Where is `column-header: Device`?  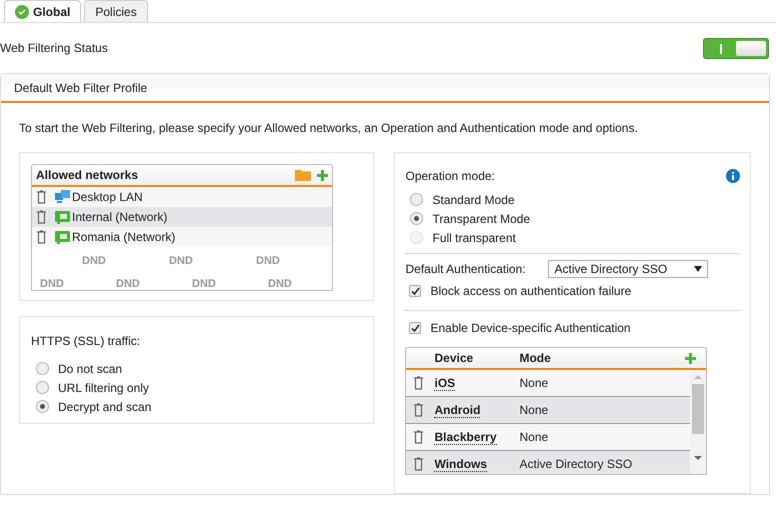 column-header: Device is located at coordinates (454, 358).